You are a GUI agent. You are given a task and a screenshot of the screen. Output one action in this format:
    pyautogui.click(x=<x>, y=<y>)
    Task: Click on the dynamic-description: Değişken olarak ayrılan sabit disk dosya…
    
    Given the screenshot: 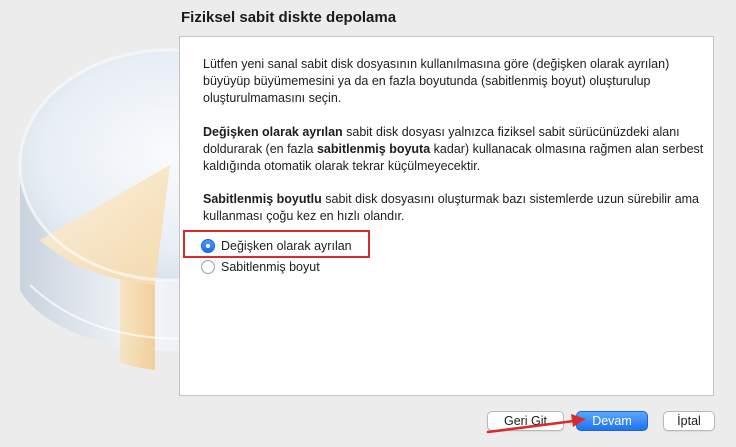 What is the action you would take?
    pyautogui.click(x=455, y=149)
    